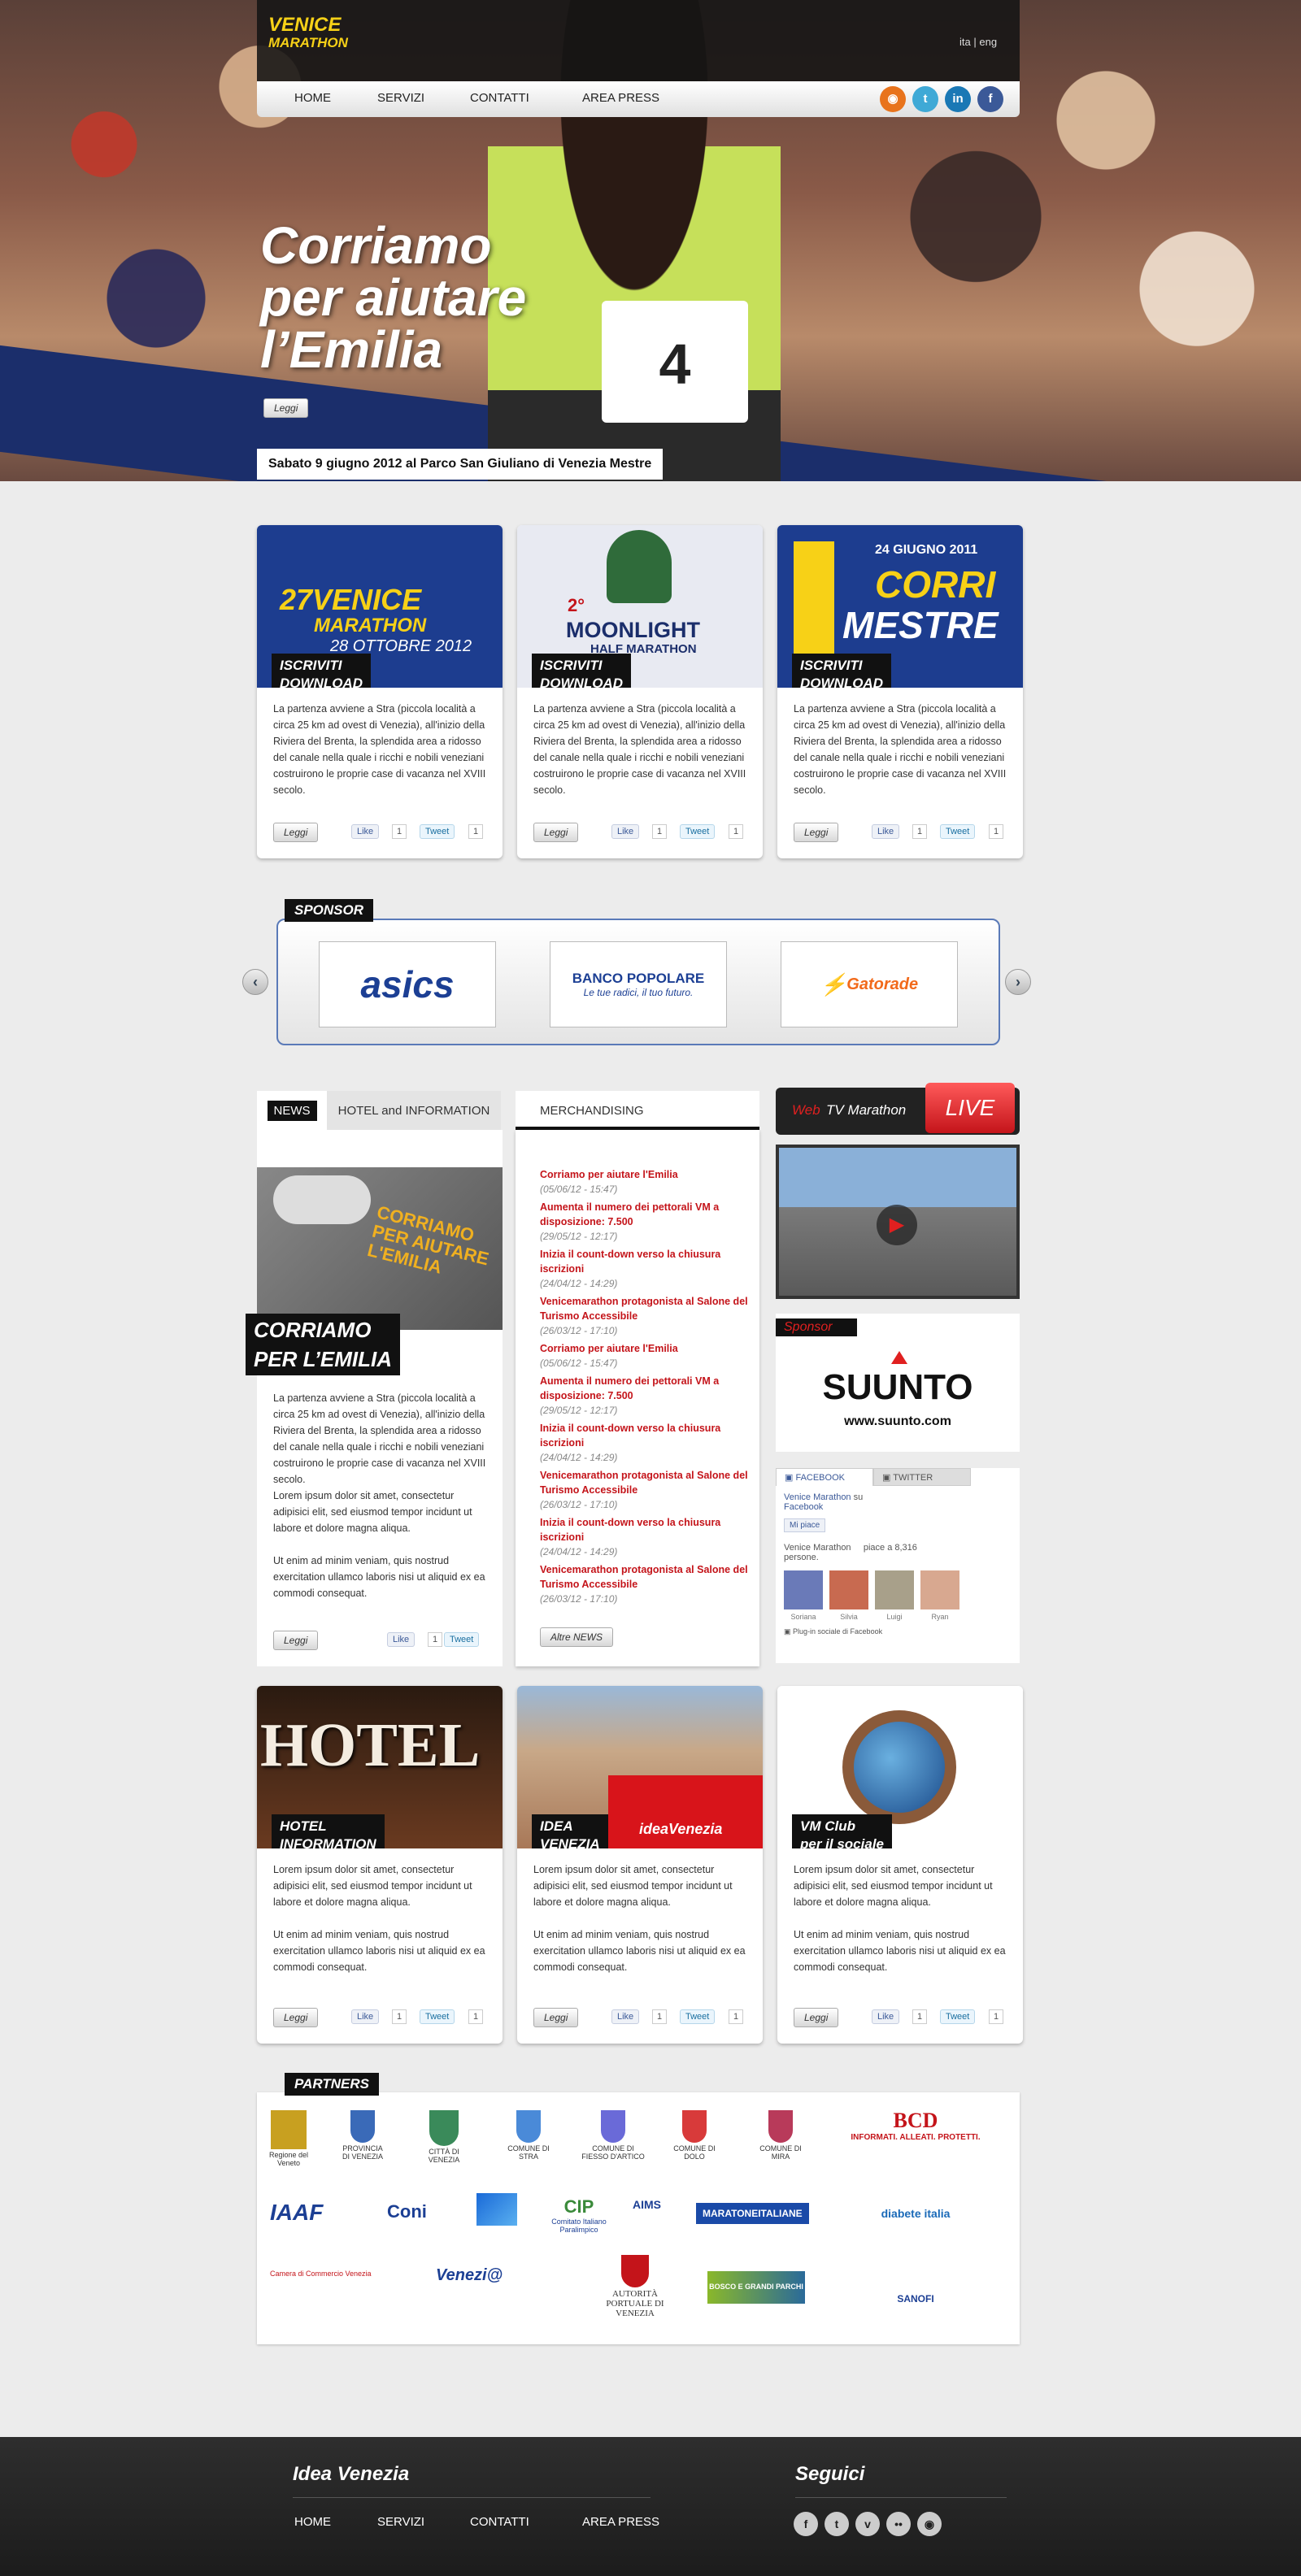 This screenshot has width=1301, height=2576. Describe the element at coordinates (1018, 982) in the screenshot. I see `carousel-next-icon: ›` at that location.